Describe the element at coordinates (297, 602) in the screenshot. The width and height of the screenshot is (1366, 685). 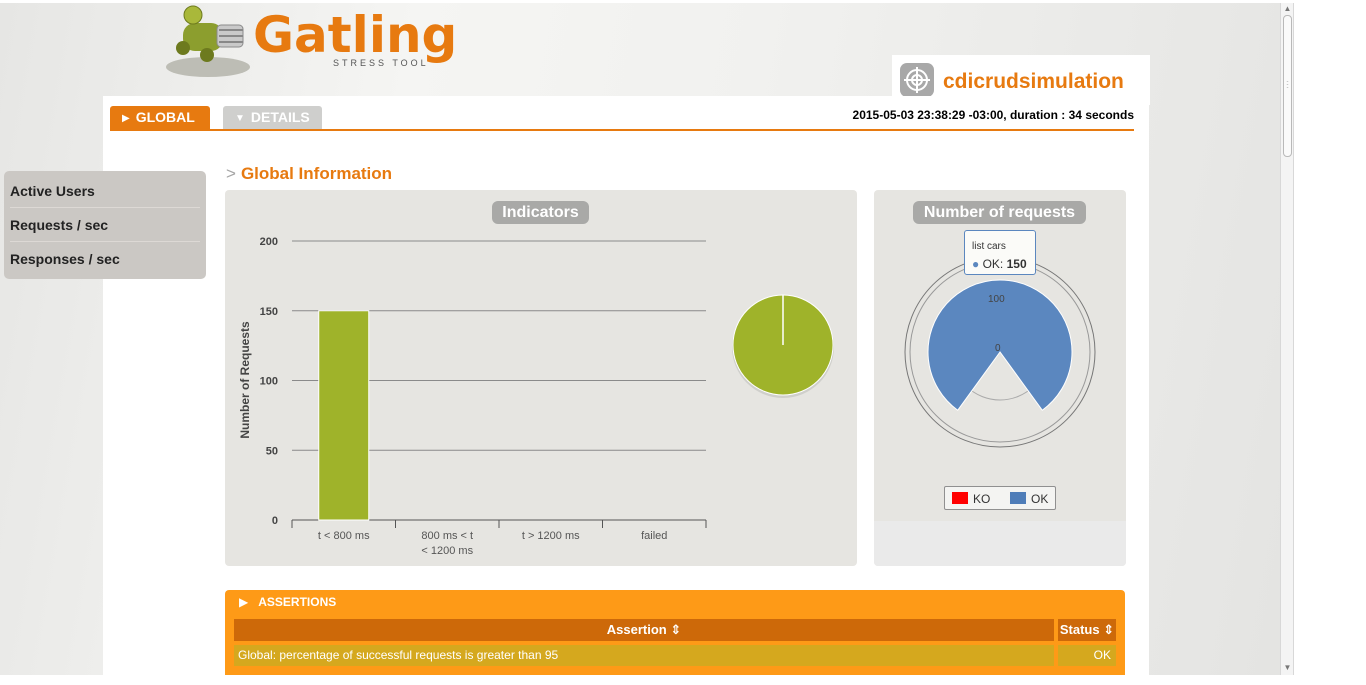
I see `assertions-header-label: ASSERTIONS` at that location.